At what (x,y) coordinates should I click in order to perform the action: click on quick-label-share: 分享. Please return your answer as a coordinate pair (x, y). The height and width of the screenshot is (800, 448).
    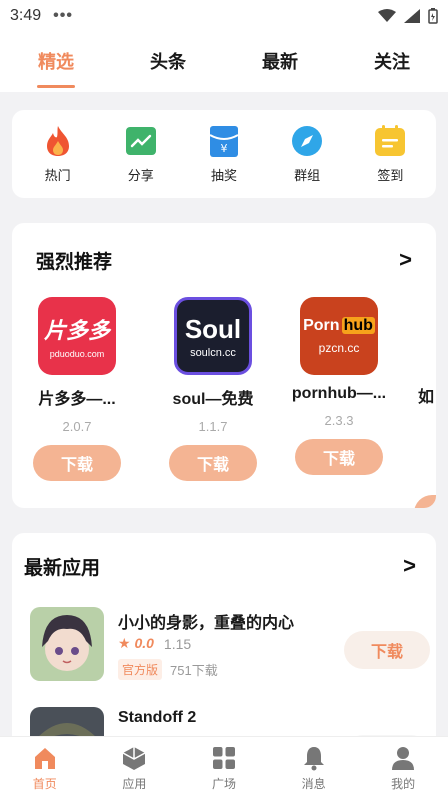
    Looking at the image, I should click on (140, 175).